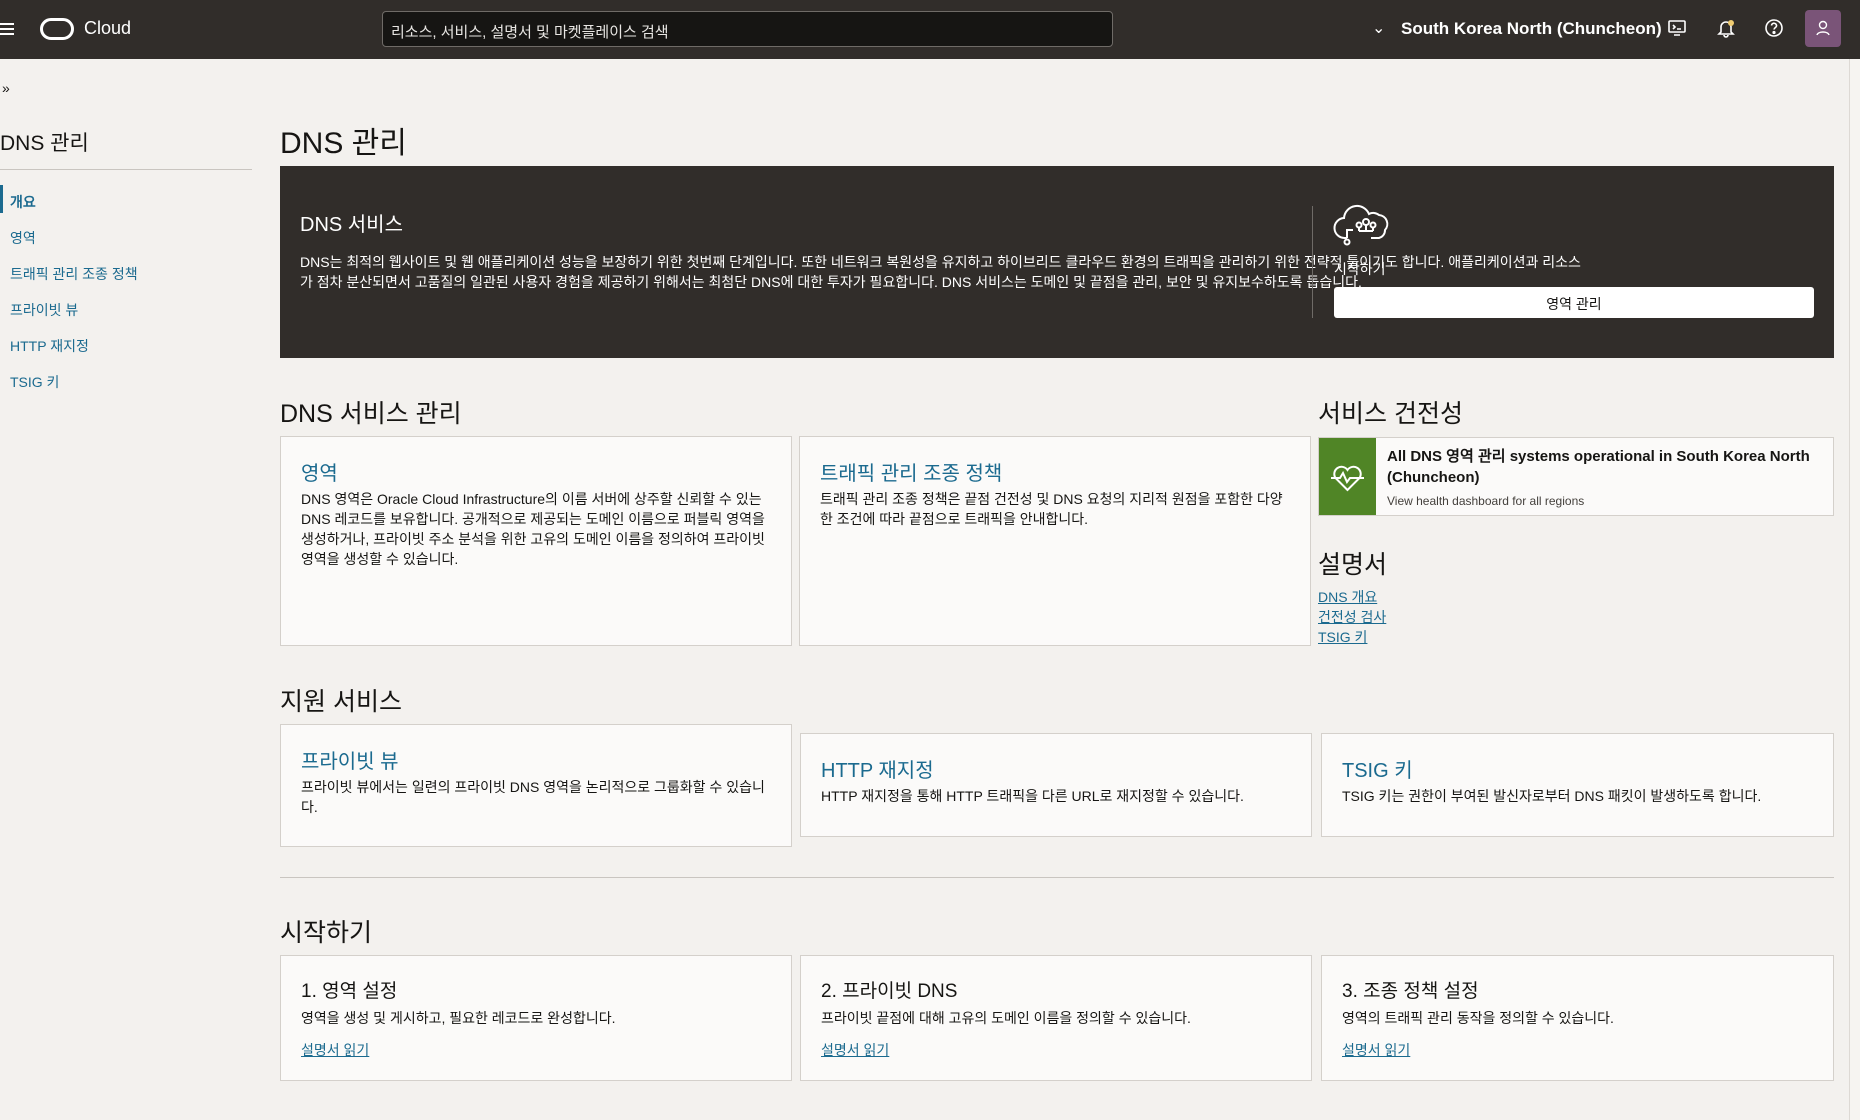 Image resolution: width=1860 pixels, height=1120 pixels. What do you see at coordinates (1726, 30) in the screenshot?
I see `bell-icon` at bounding box center [1726, 30].